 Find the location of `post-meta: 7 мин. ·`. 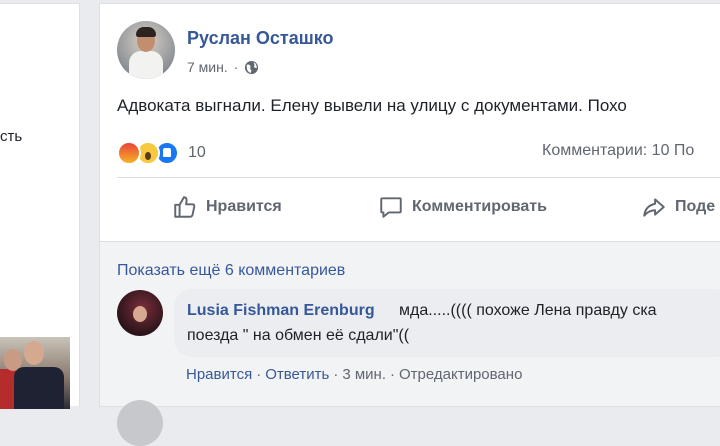

post-meta: 7 мин. · is located at coordinates (223, 67).